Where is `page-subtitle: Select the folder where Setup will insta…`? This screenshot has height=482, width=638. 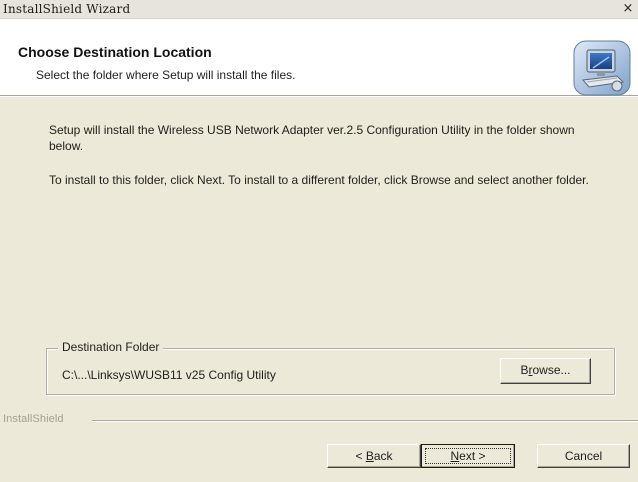
page-subtitle: Select the folder where Setup will insta… is located at coordinates (166, 75).